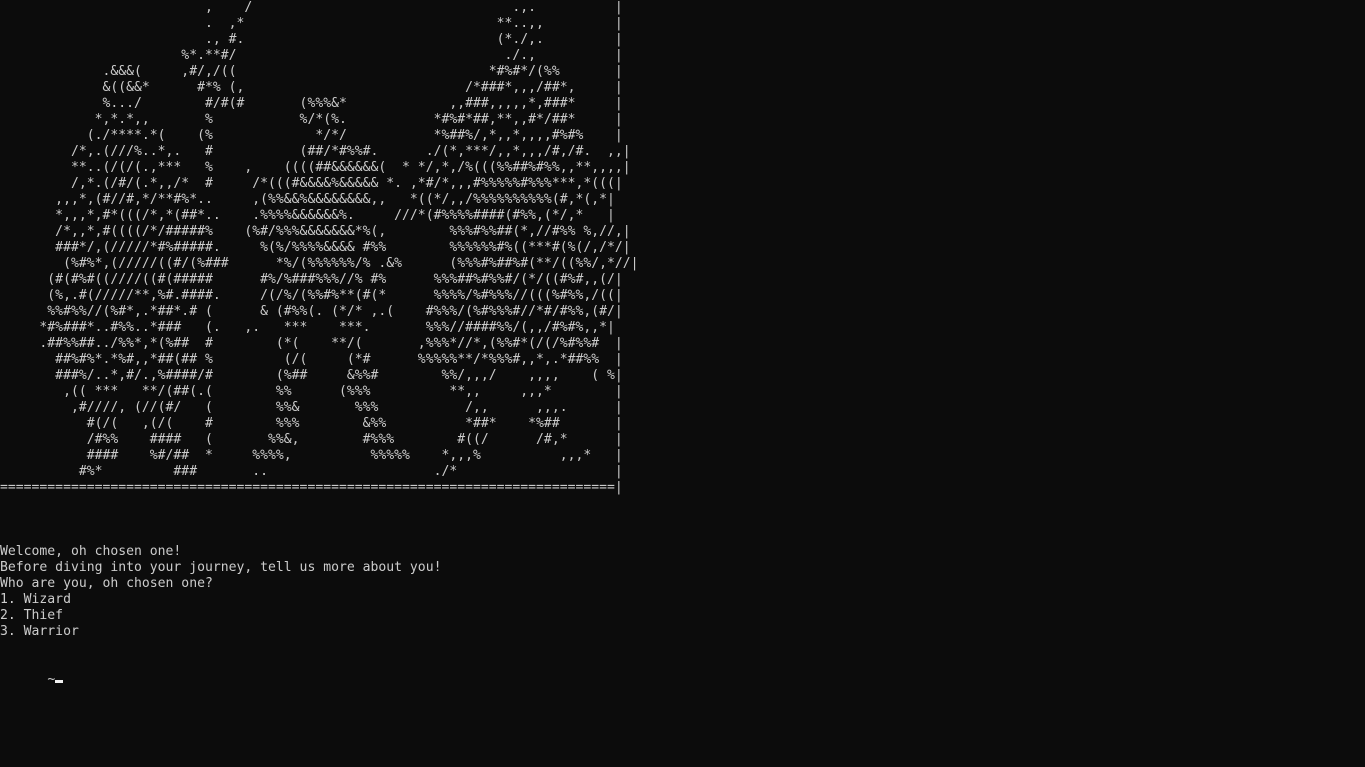 The width and height of the screenshot is (1365, 767). Describe the element at coordinates (311, 455) in the screenshot. I see `ascii-art-line: #### %#/## * %%%%, %%%%% *,,,% ,,,* |` at that location.